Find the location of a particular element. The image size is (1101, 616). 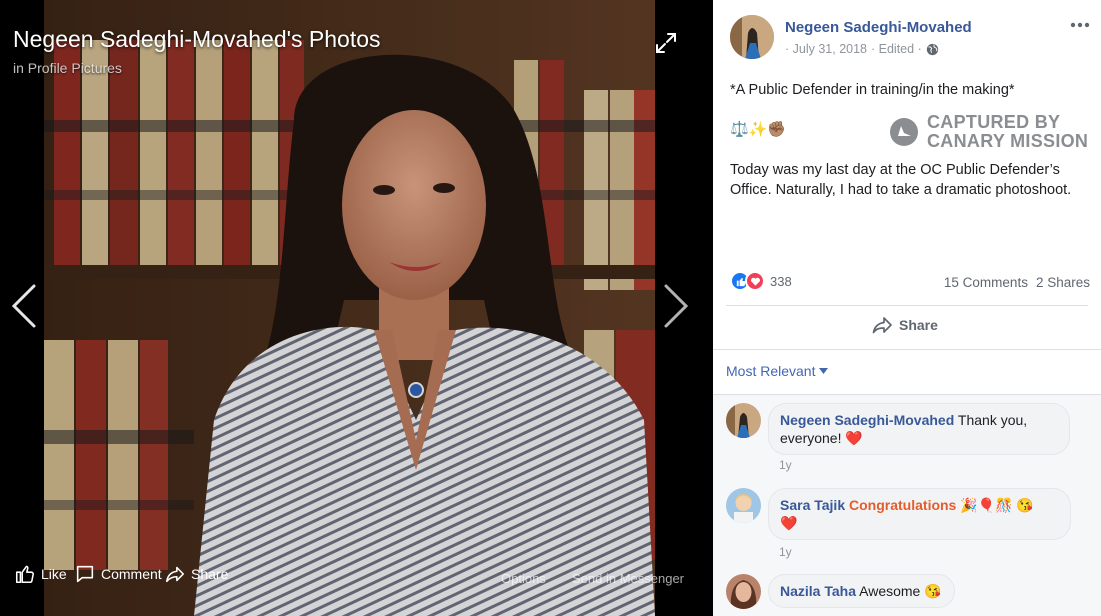

comment-author: Negeen Sadeghi-Movahed is located at coordinates (867, 420).